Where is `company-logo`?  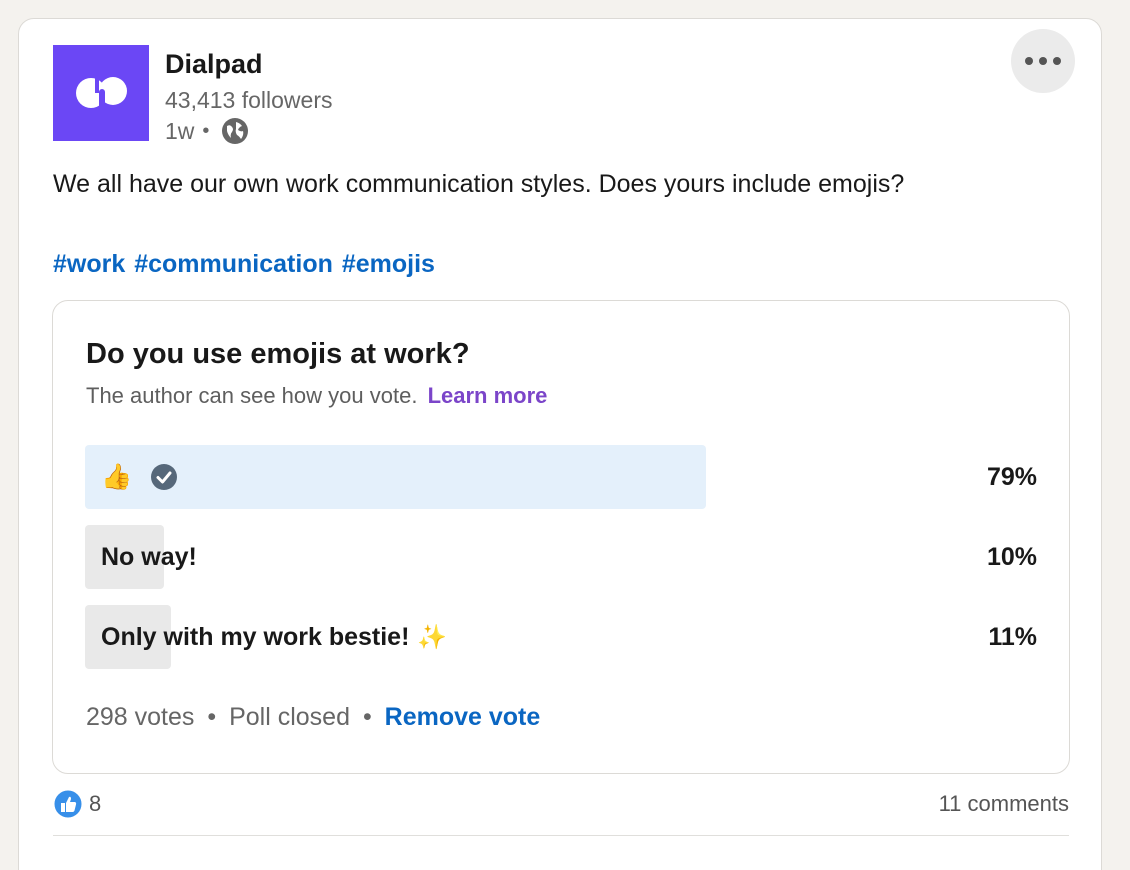 company-logo is located at coordinates (101, 93).